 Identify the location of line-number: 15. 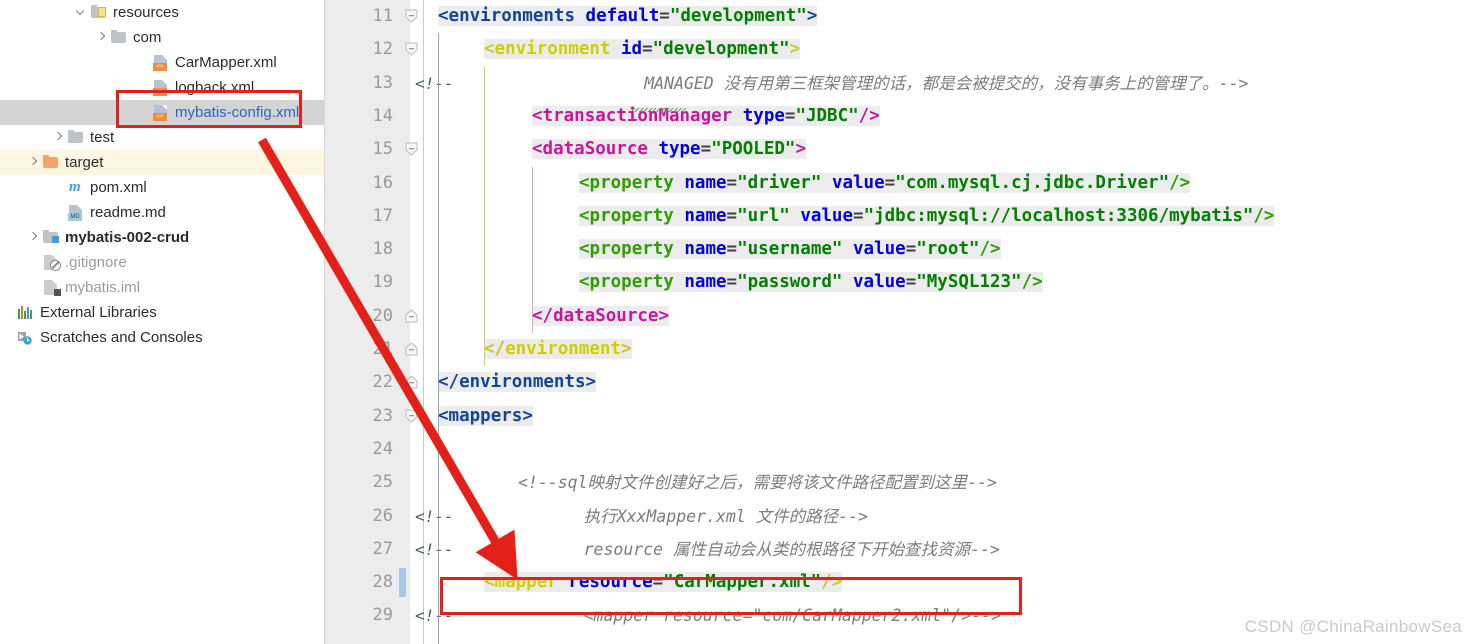
(382, 149).